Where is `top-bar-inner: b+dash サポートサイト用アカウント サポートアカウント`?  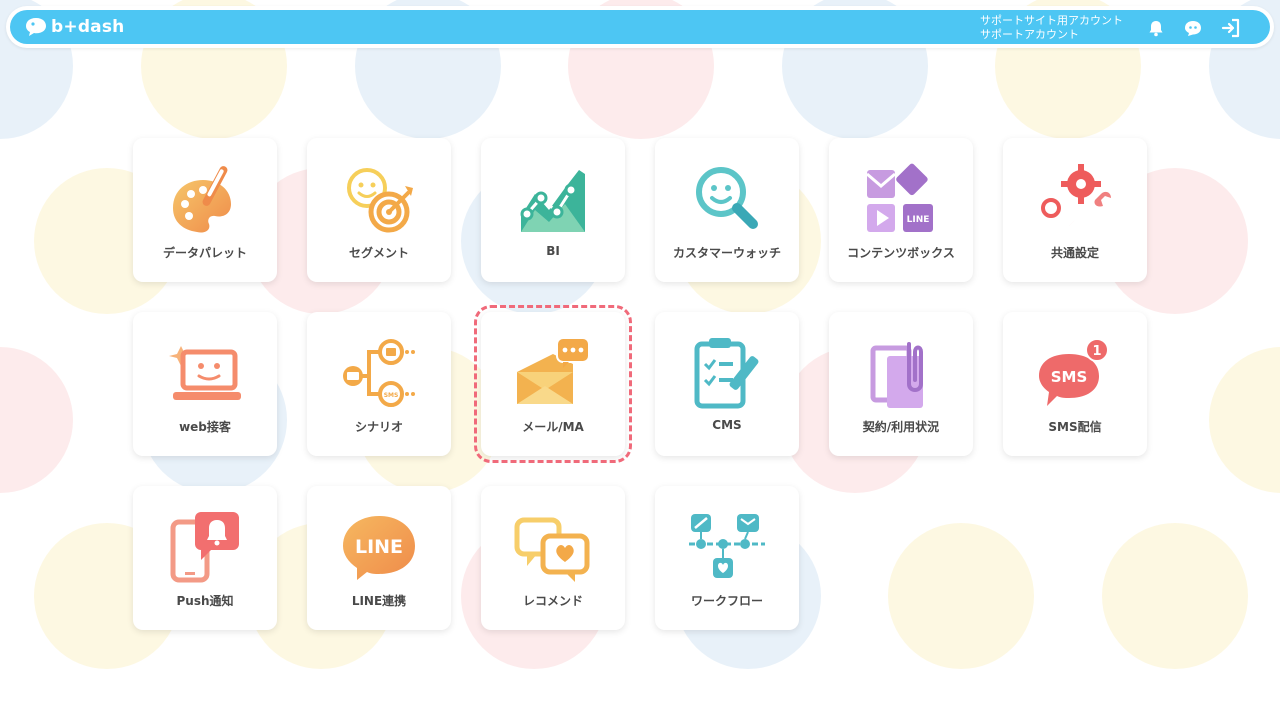
top-bar-inner: b+dash サポートサイト用アカウント サポートアカウント is located at coordinates (640, 27).